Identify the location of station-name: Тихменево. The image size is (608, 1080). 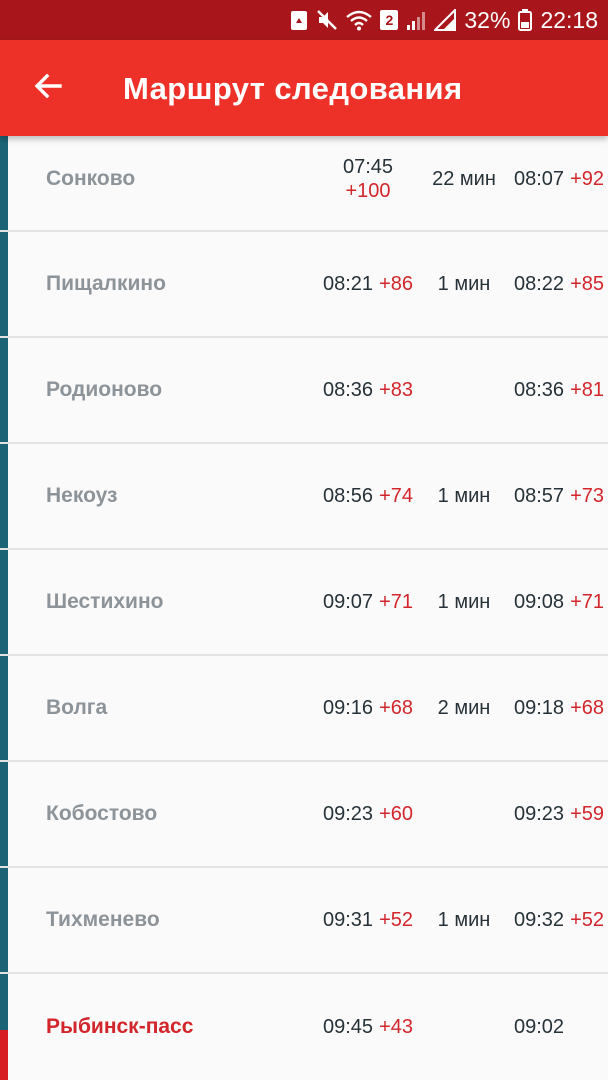
(103, 919).